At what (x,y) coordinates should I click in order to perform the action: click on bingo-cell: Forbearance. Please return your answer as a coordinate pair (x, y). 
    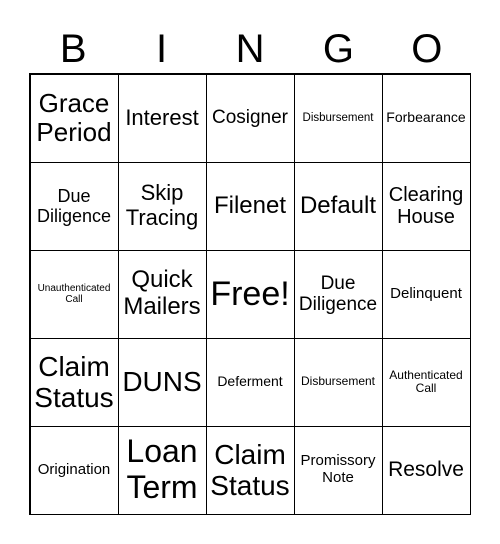
    Looking at the image, I should click on (426, 118).